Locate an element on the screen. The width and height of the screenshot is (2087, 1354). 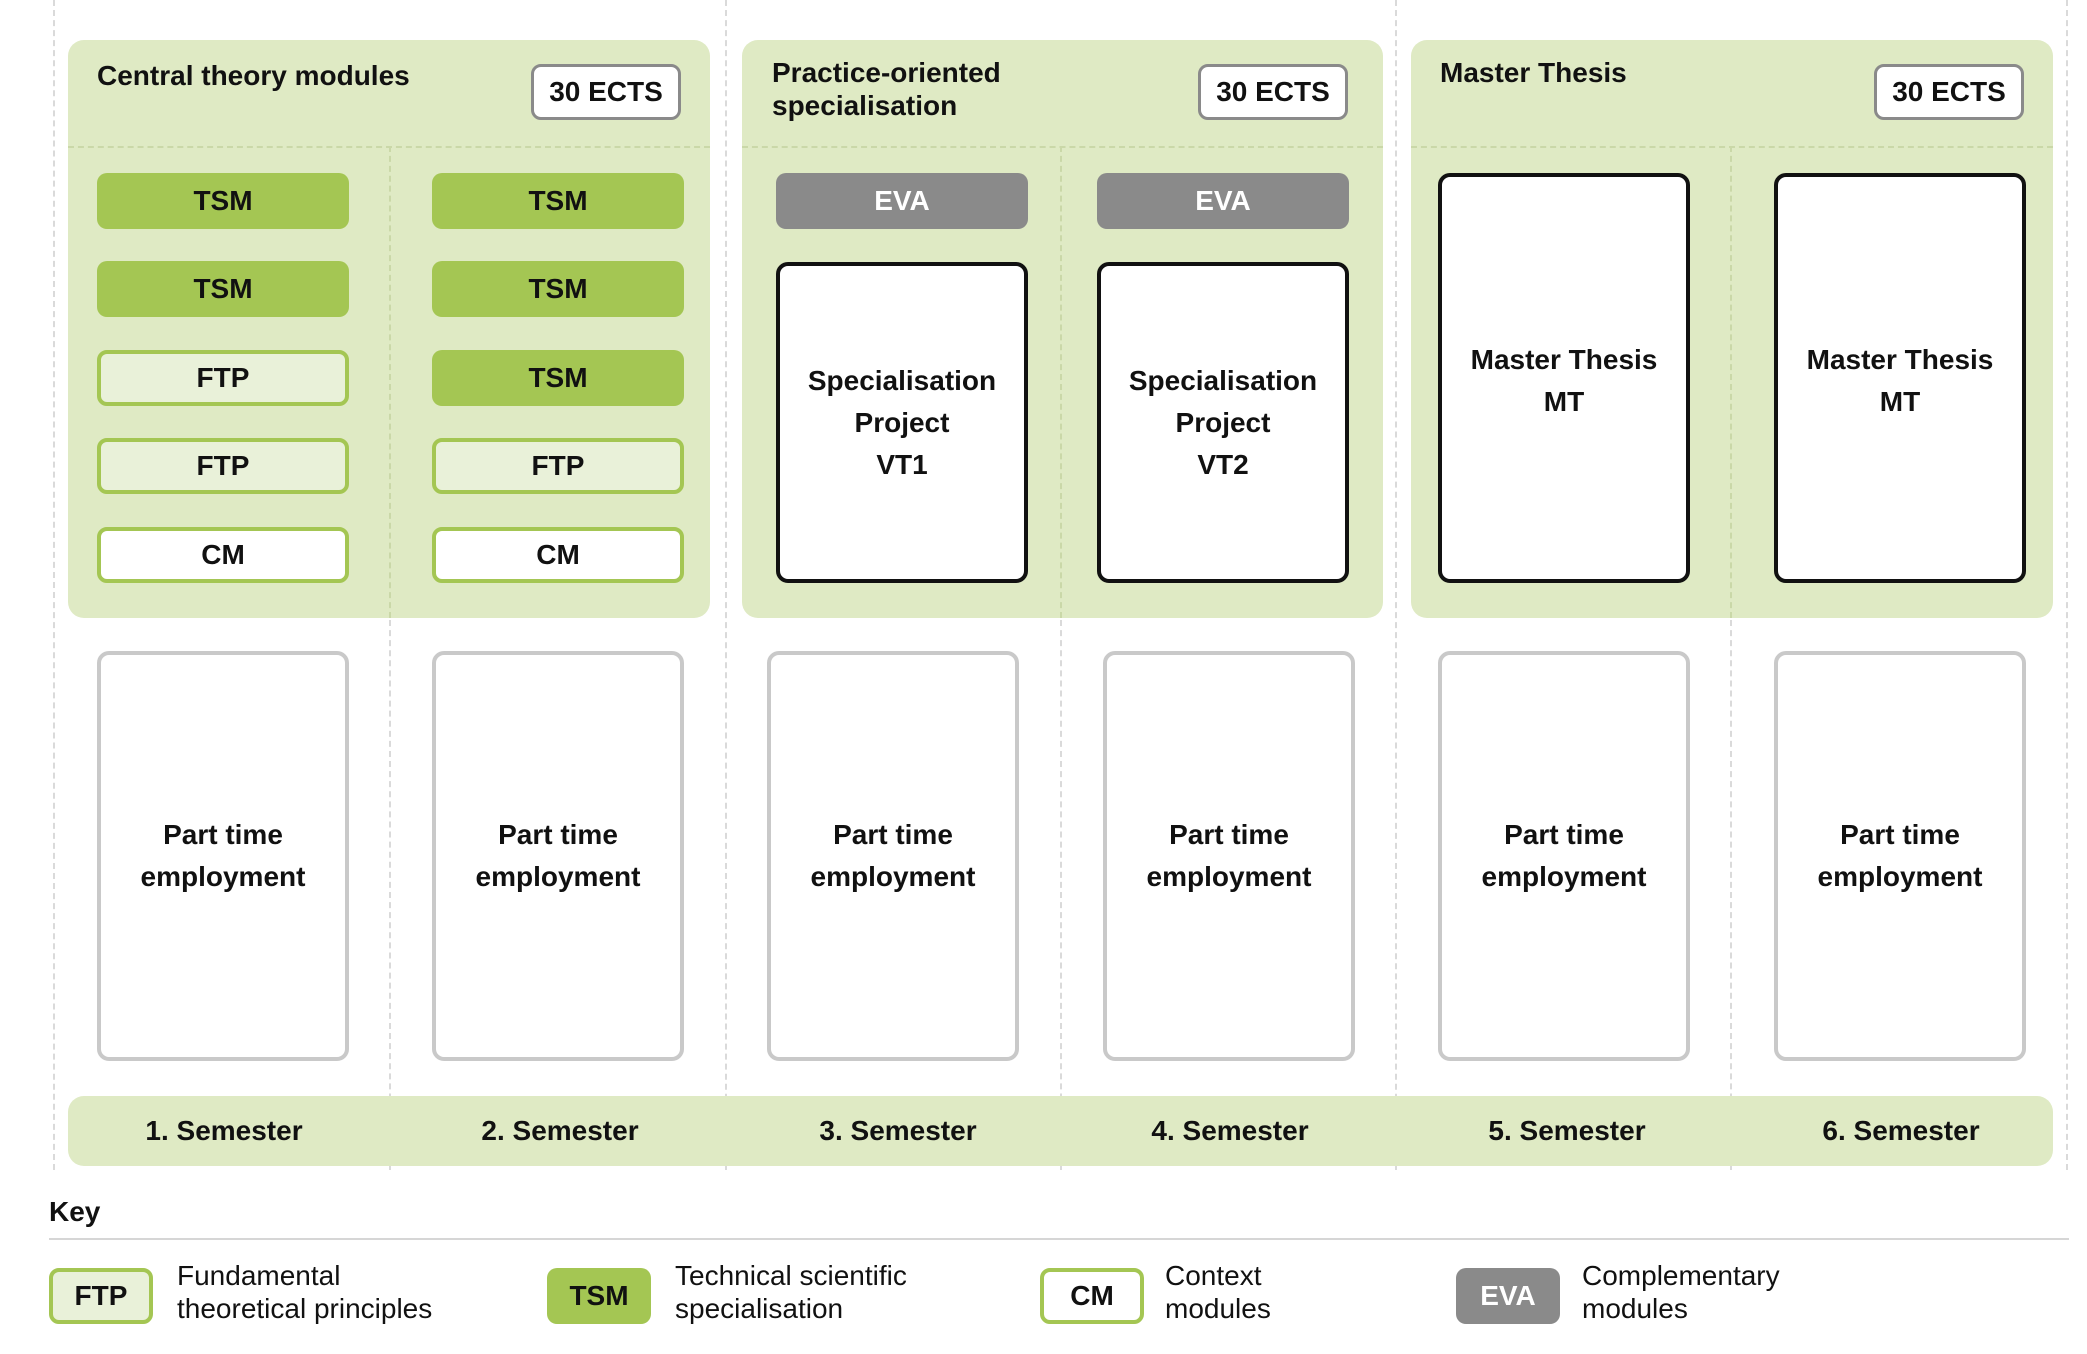
semester-label: 3. Semester is located at coordinates (898, 1130).